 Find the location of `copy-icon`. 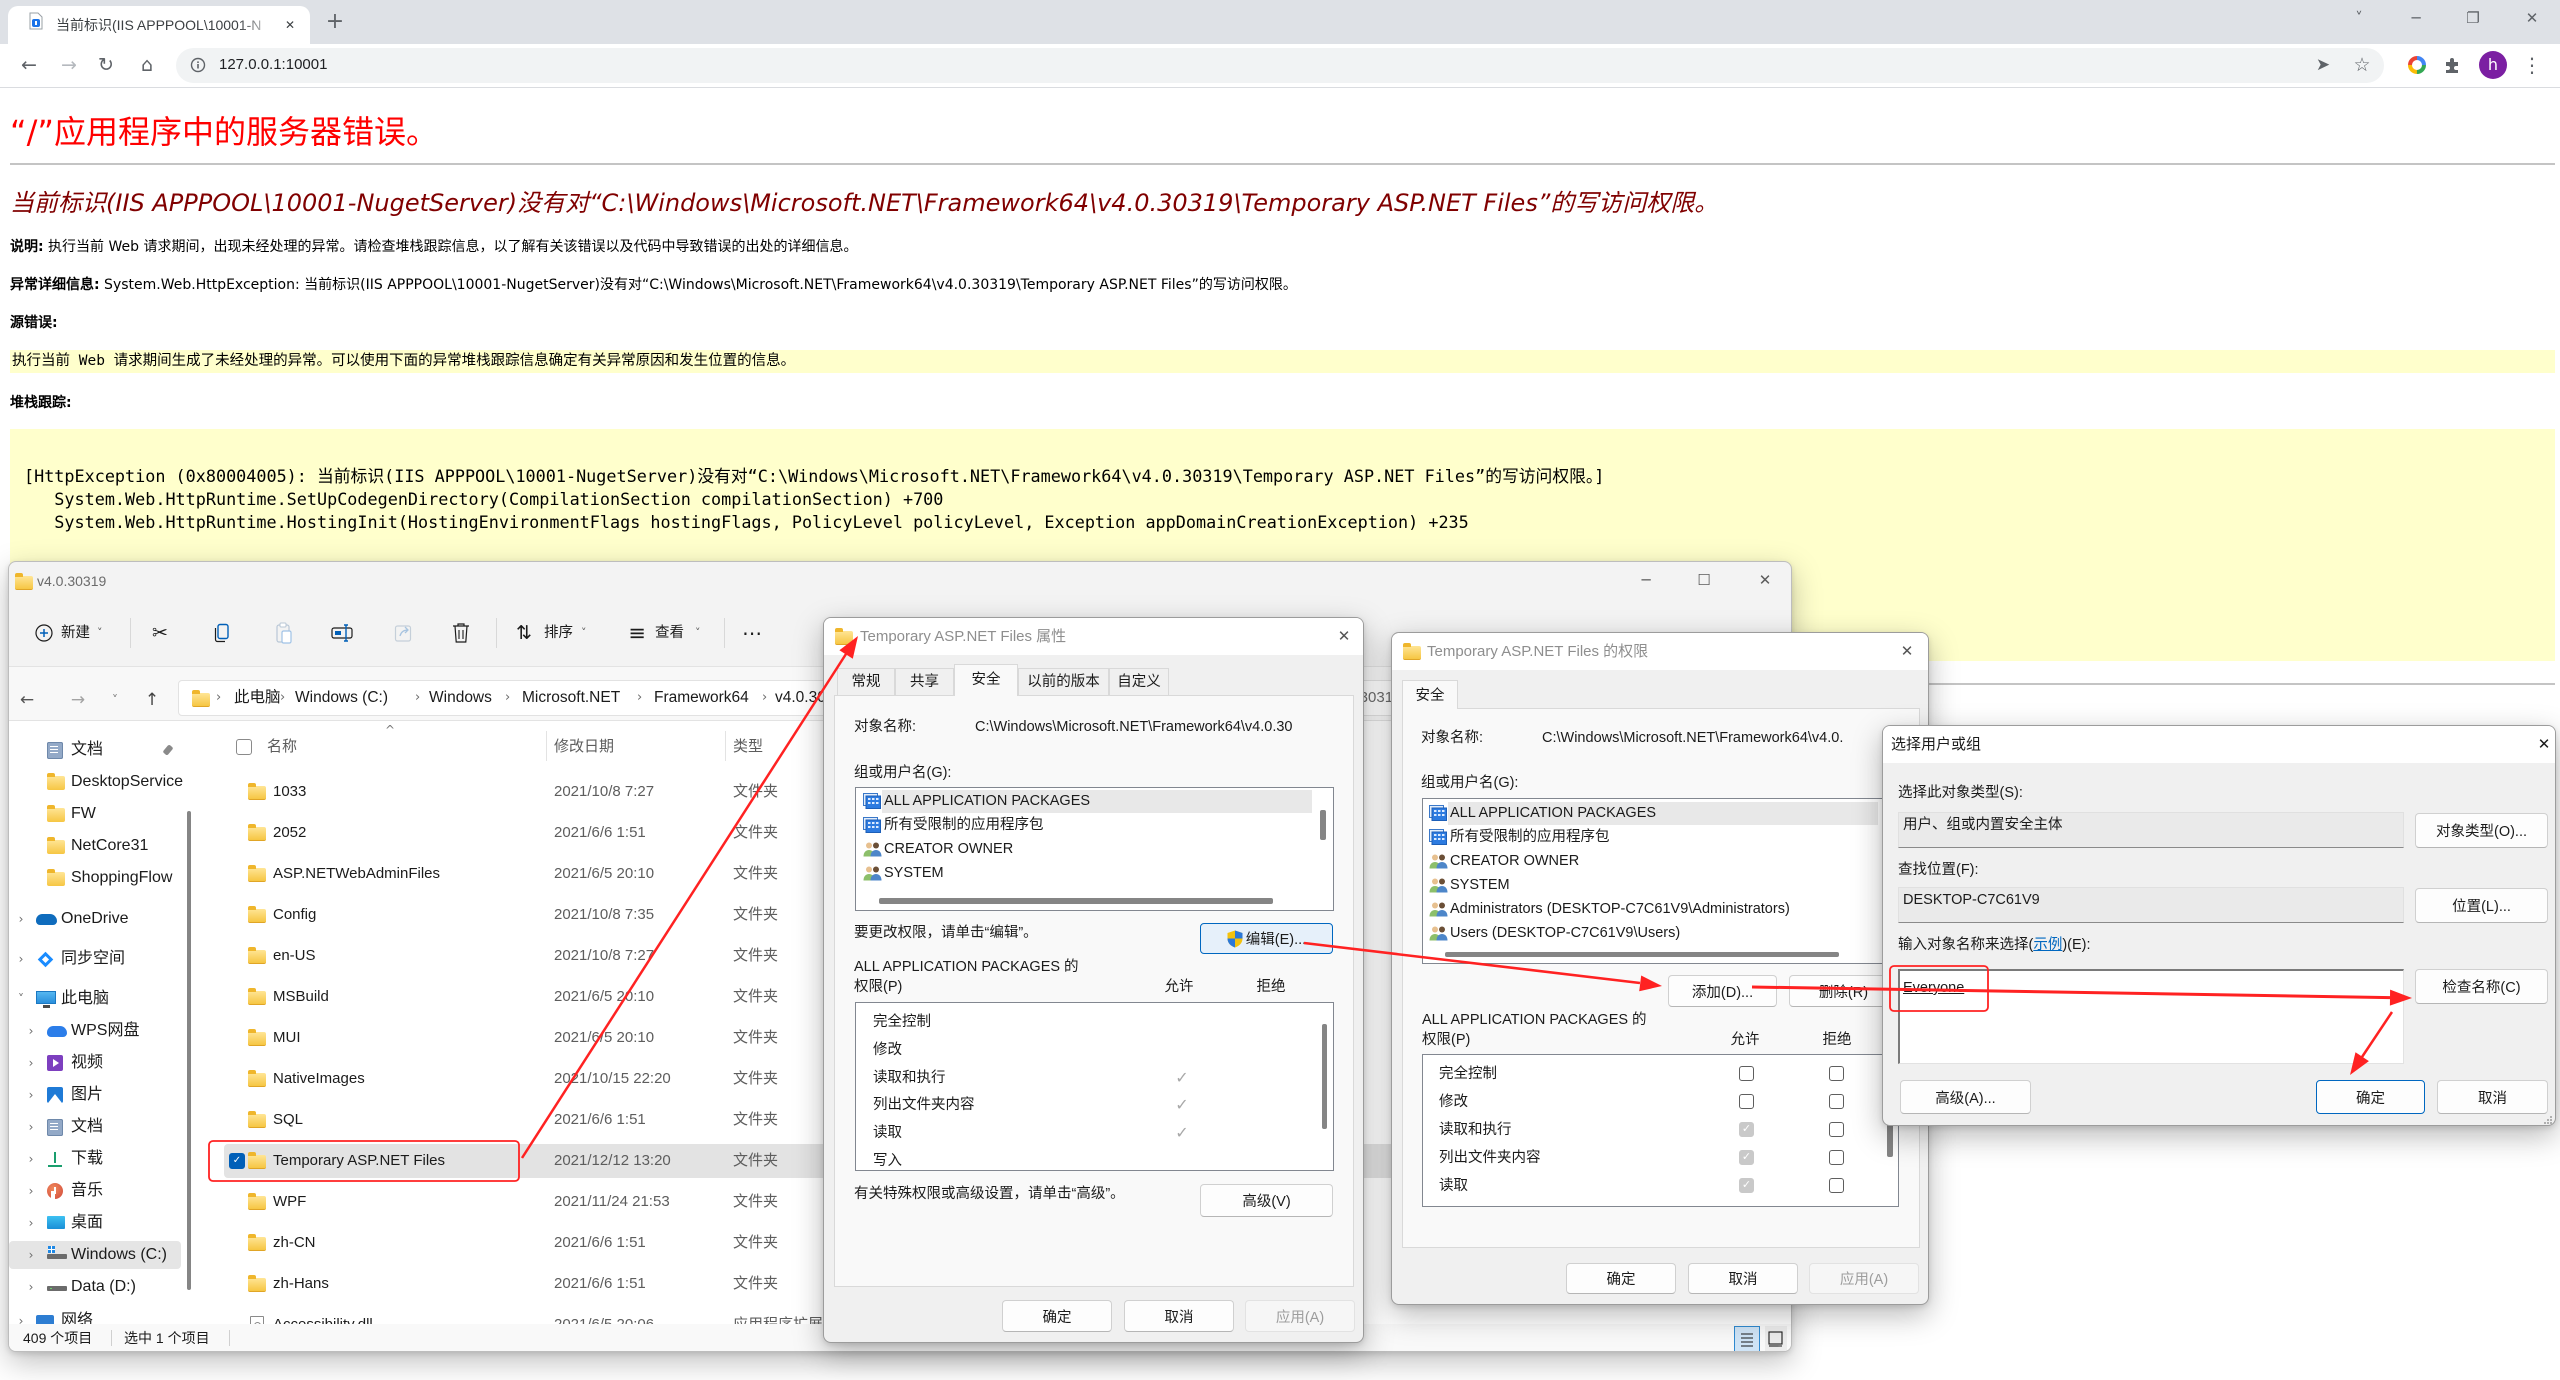

copy-icon is located at coordinates (222, 635).